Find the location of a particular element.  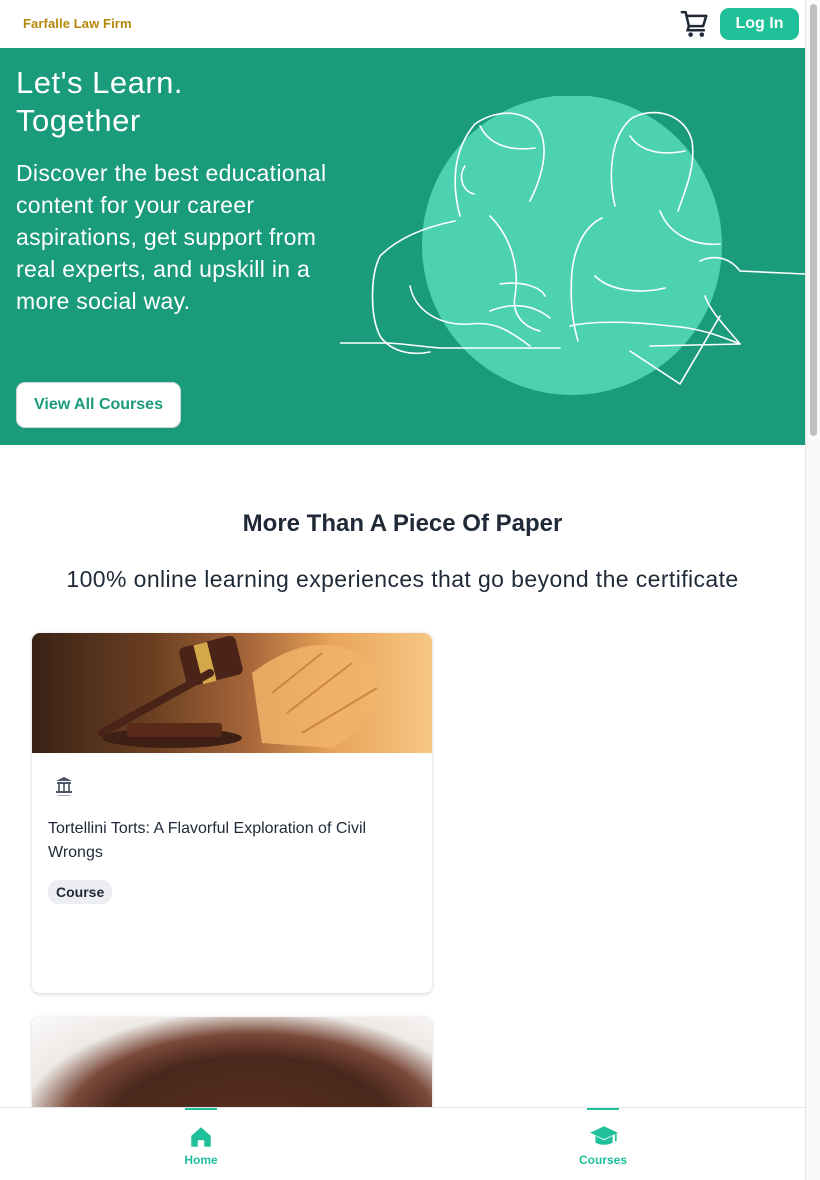

view-all-courses-button: View All Courses is located at coordinates (98, 405).